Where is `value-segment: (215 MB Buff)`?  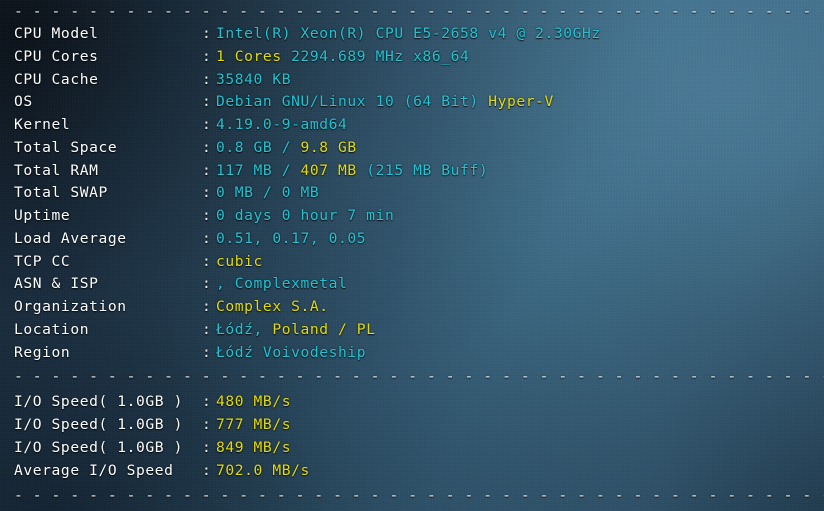
value-segment: (215 MB Buff) is located at coordinates (422, 170).